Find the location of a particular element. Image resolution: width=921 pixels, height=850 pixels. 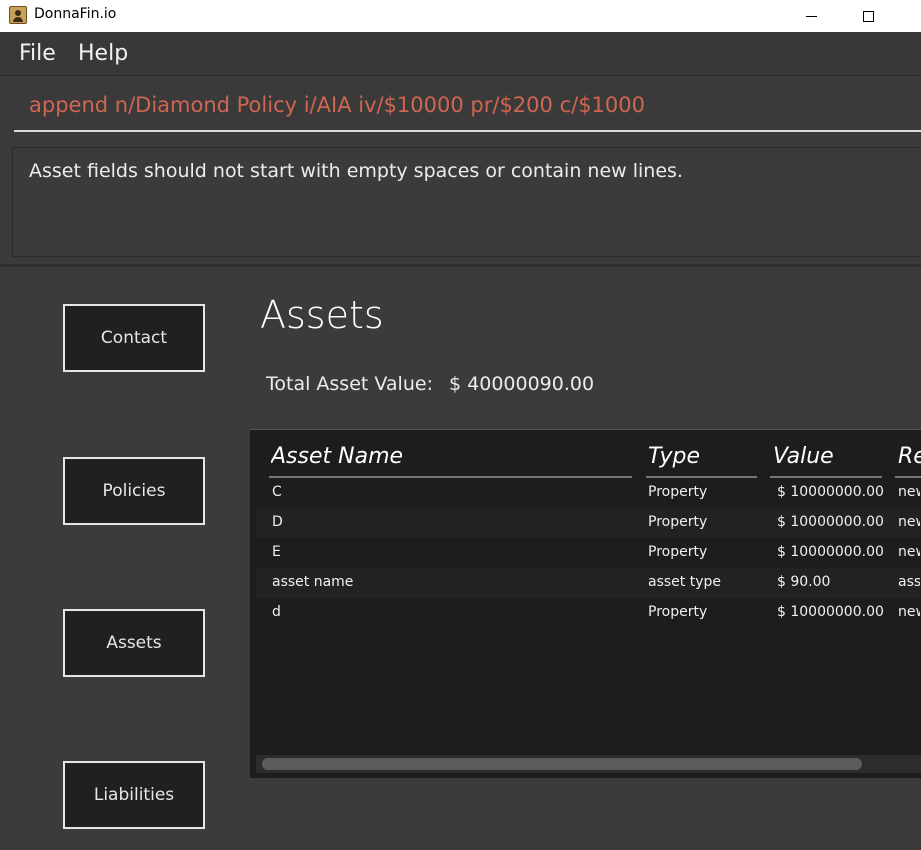

total-asset-value: Total Asset Value: $ 40000090.00 is located at coordinates (430, 384).